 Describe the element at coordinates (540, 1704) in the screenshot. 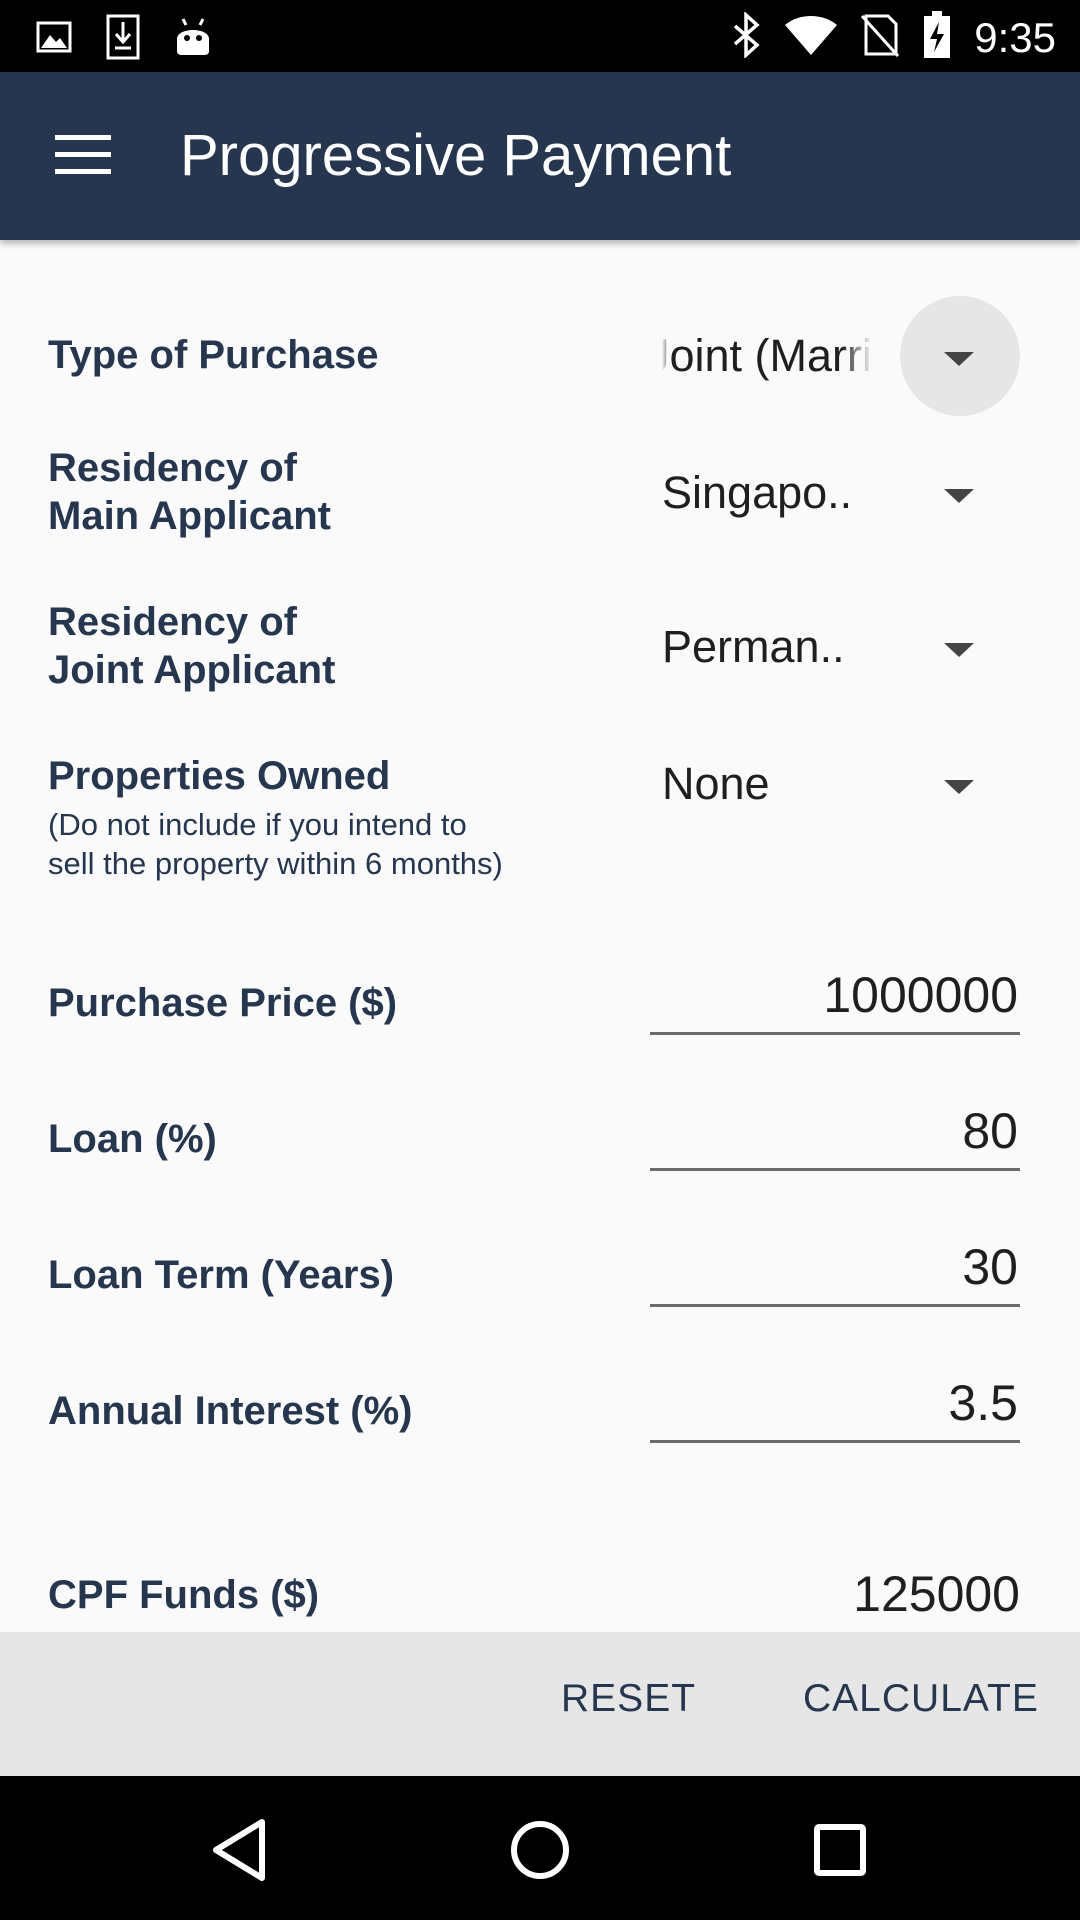

I see `action-bar: RESET CALCULATE` at that location.